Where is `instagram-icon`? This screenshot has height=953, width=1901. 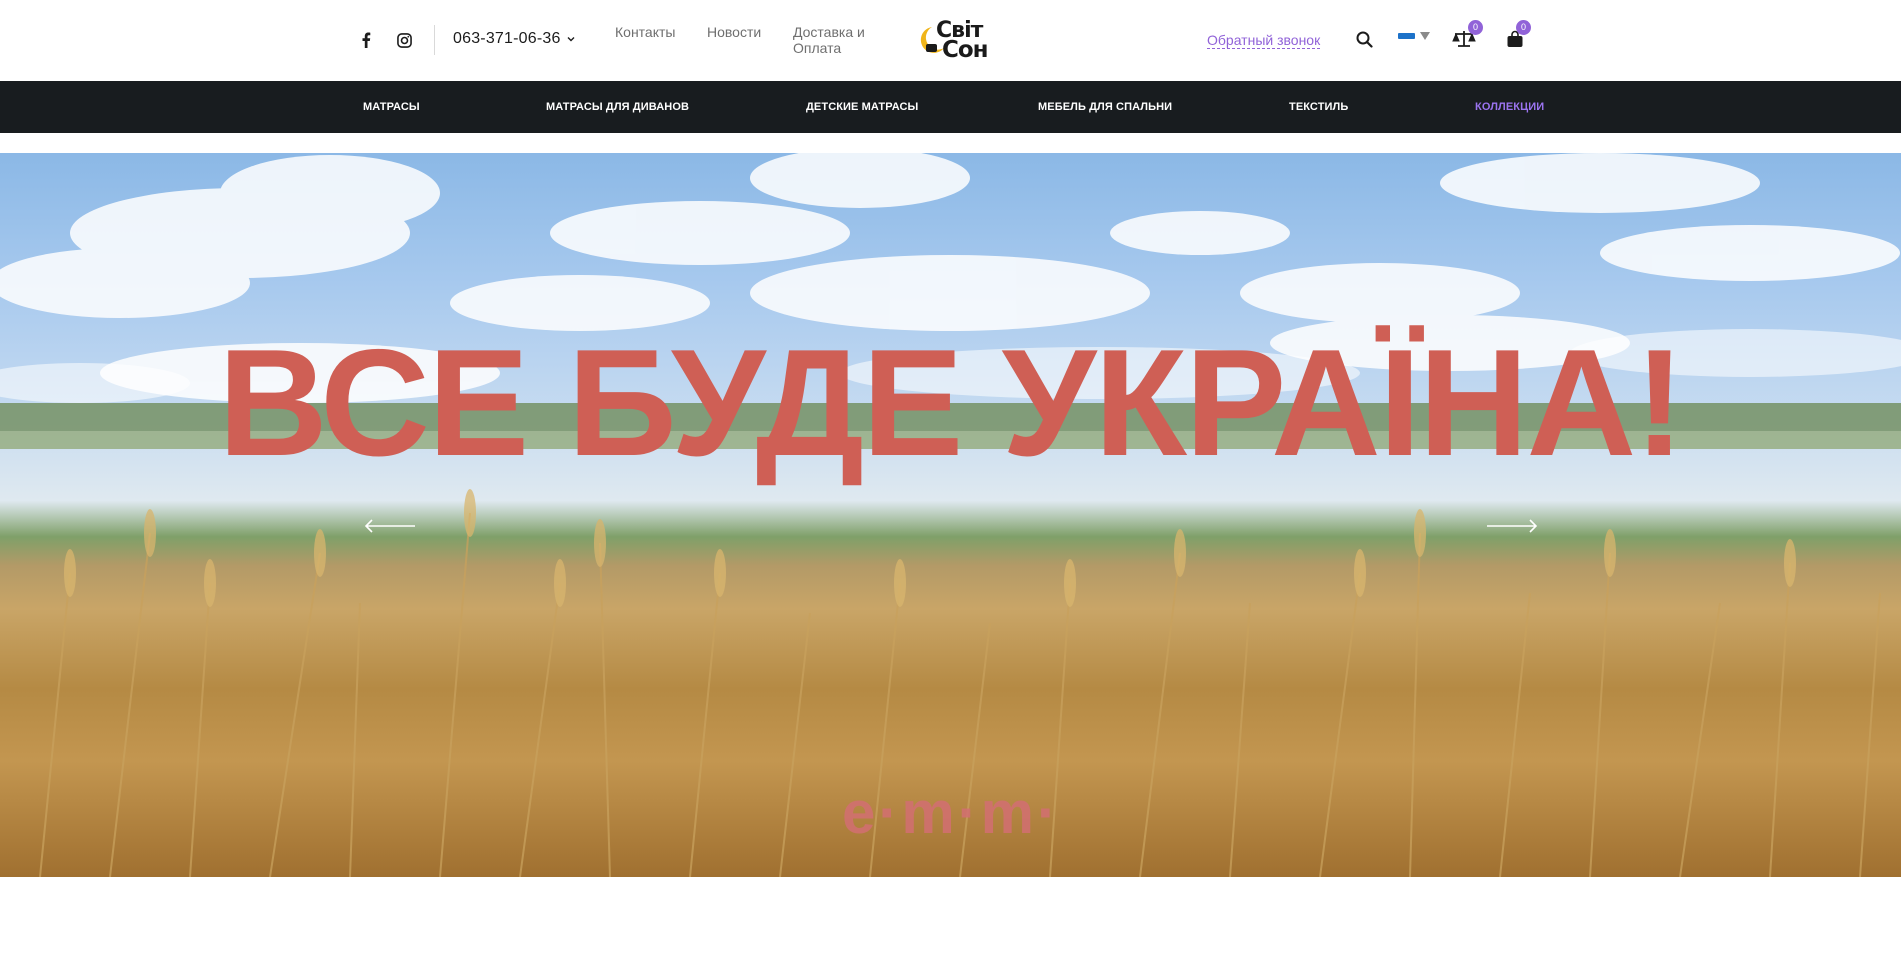 instagram-icon is located at coordinates (404, 40).